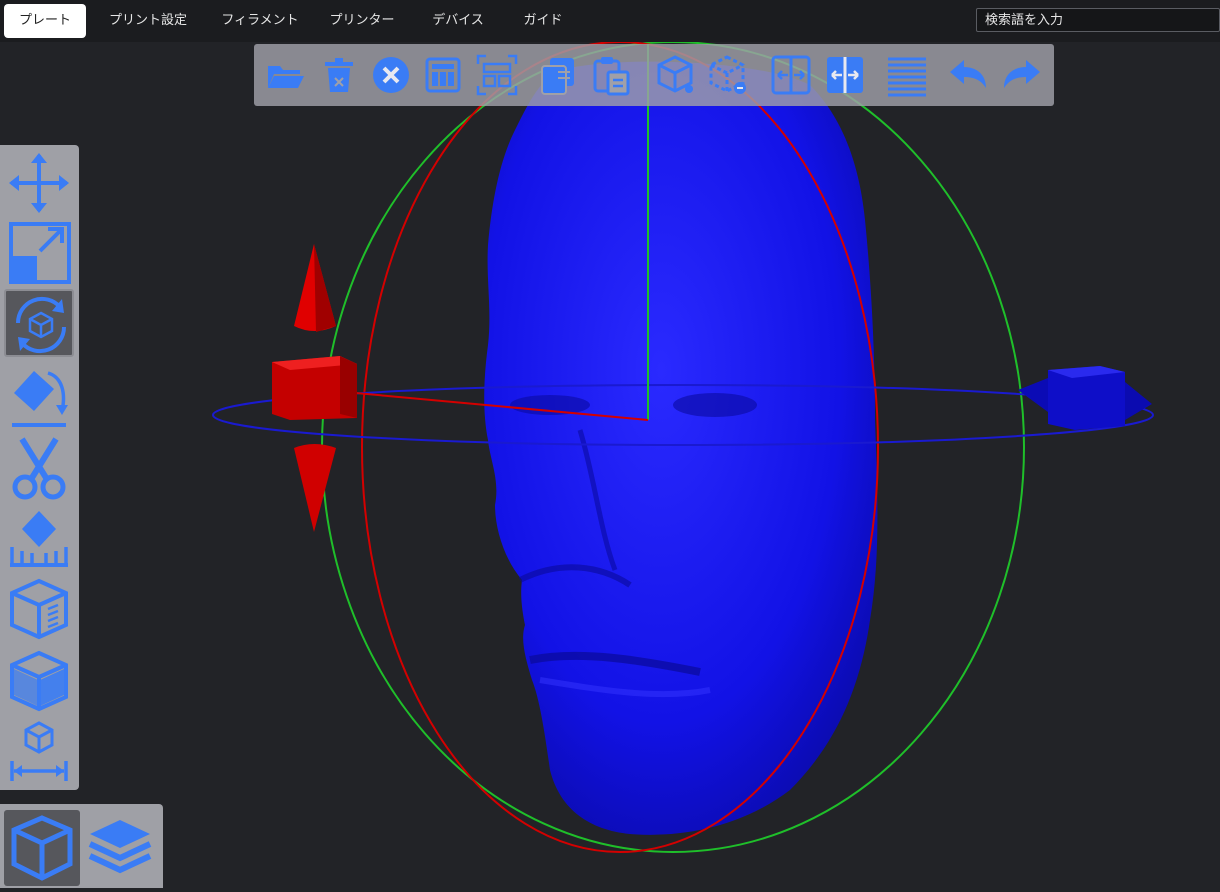 Image resolution: width=1220 pixels, height=892 pixels. I want to click on search-input, so click(1098, 20).